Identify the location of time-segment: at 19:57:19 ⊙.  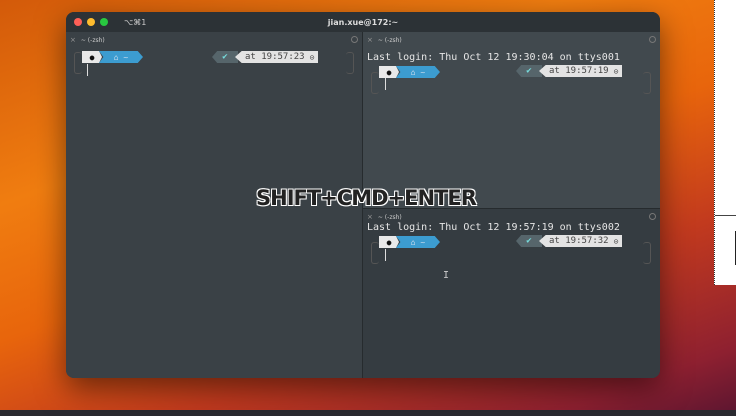
(581, 71).